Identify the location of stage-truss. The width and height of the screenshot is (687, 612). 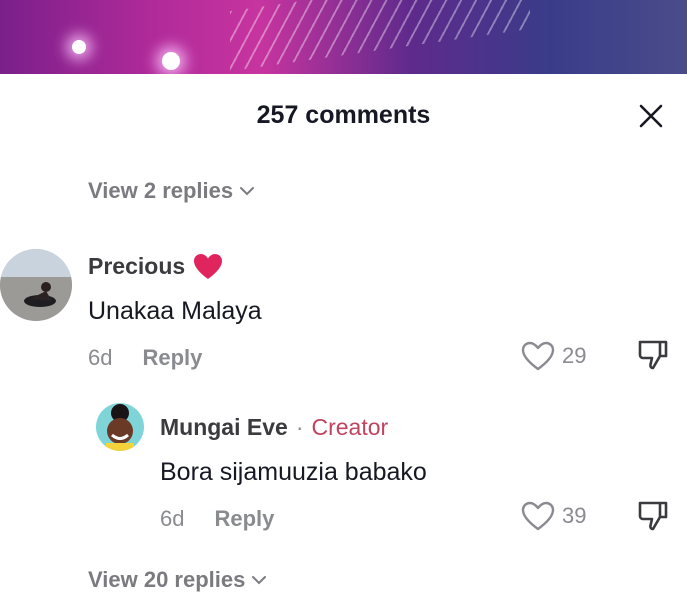
(380, 36).